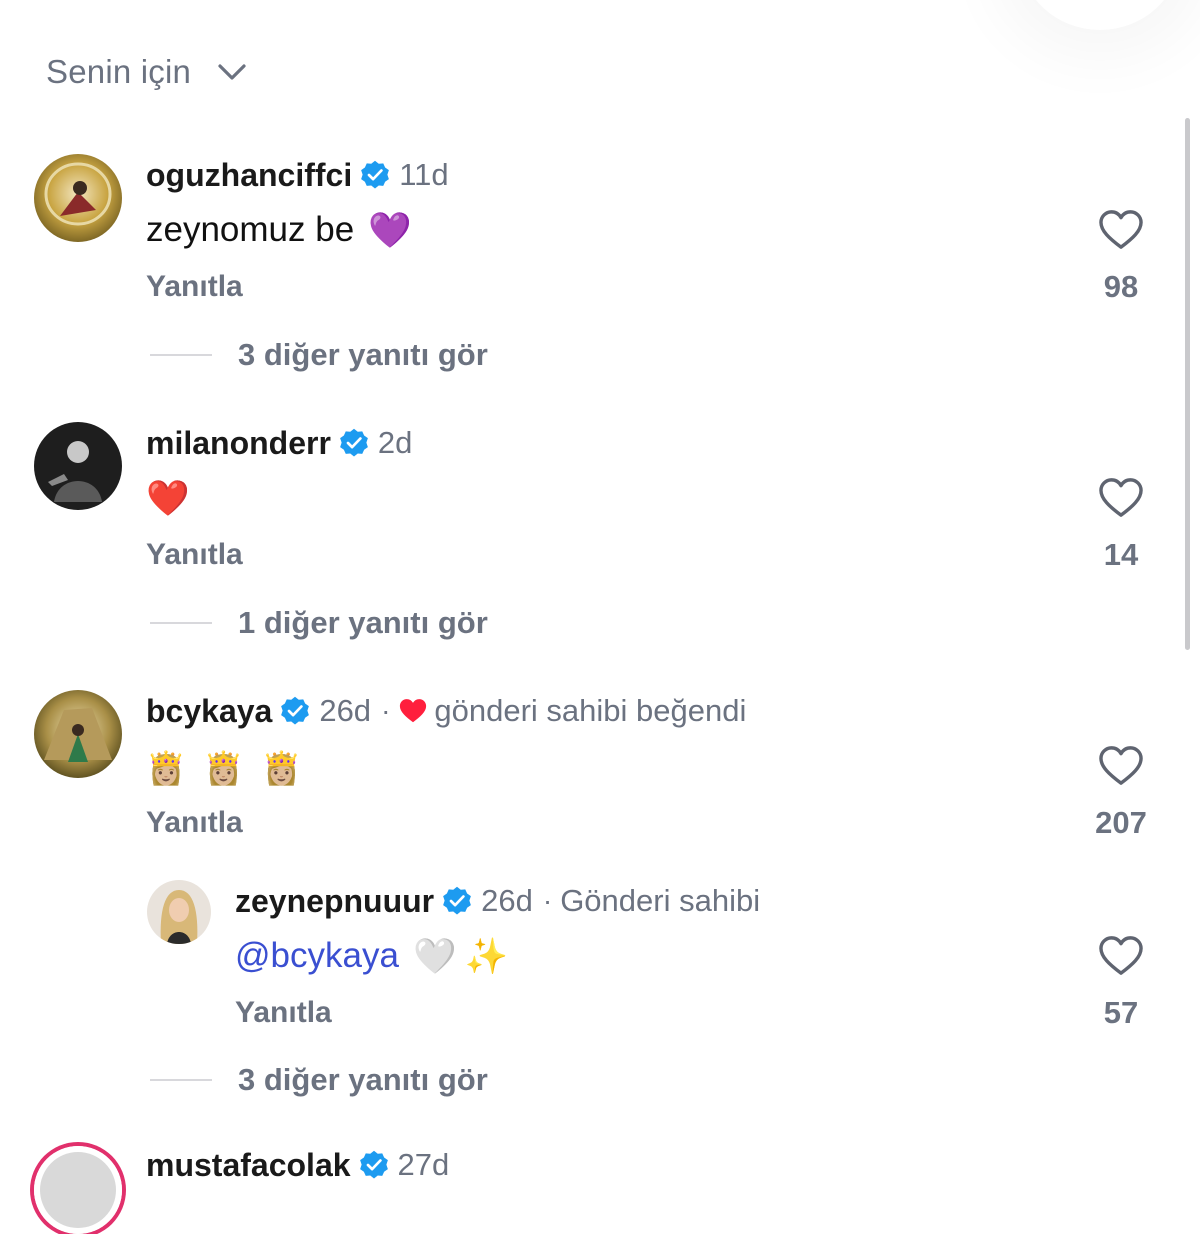 The height and width of the screenshot is (1234, 1200). I want to click on view-more-replies-label: 1 diğer yanıtı gör, so click(363, 622).